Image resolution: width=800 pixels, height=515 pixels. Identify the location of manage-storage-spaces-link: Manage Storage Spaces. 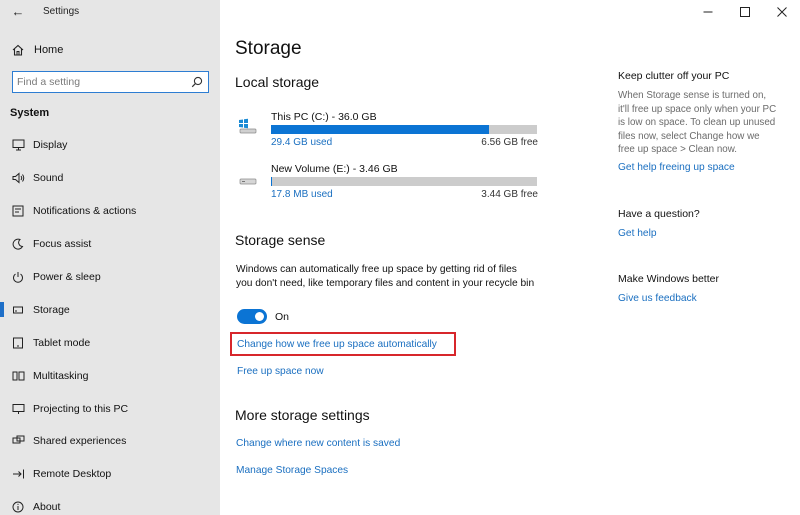
(292, 470).